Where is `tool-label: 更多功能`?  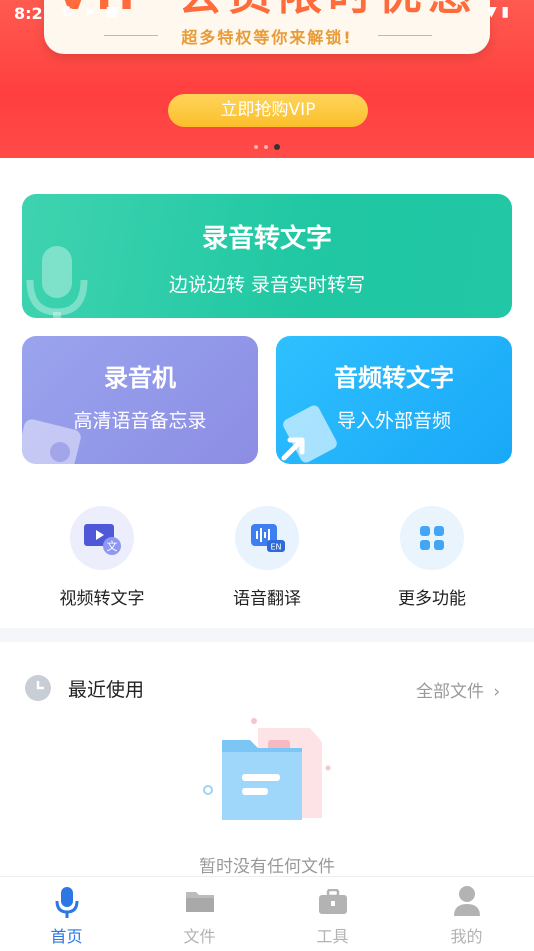
tool-label: 更多功能 is located at coordinates (432, 599).